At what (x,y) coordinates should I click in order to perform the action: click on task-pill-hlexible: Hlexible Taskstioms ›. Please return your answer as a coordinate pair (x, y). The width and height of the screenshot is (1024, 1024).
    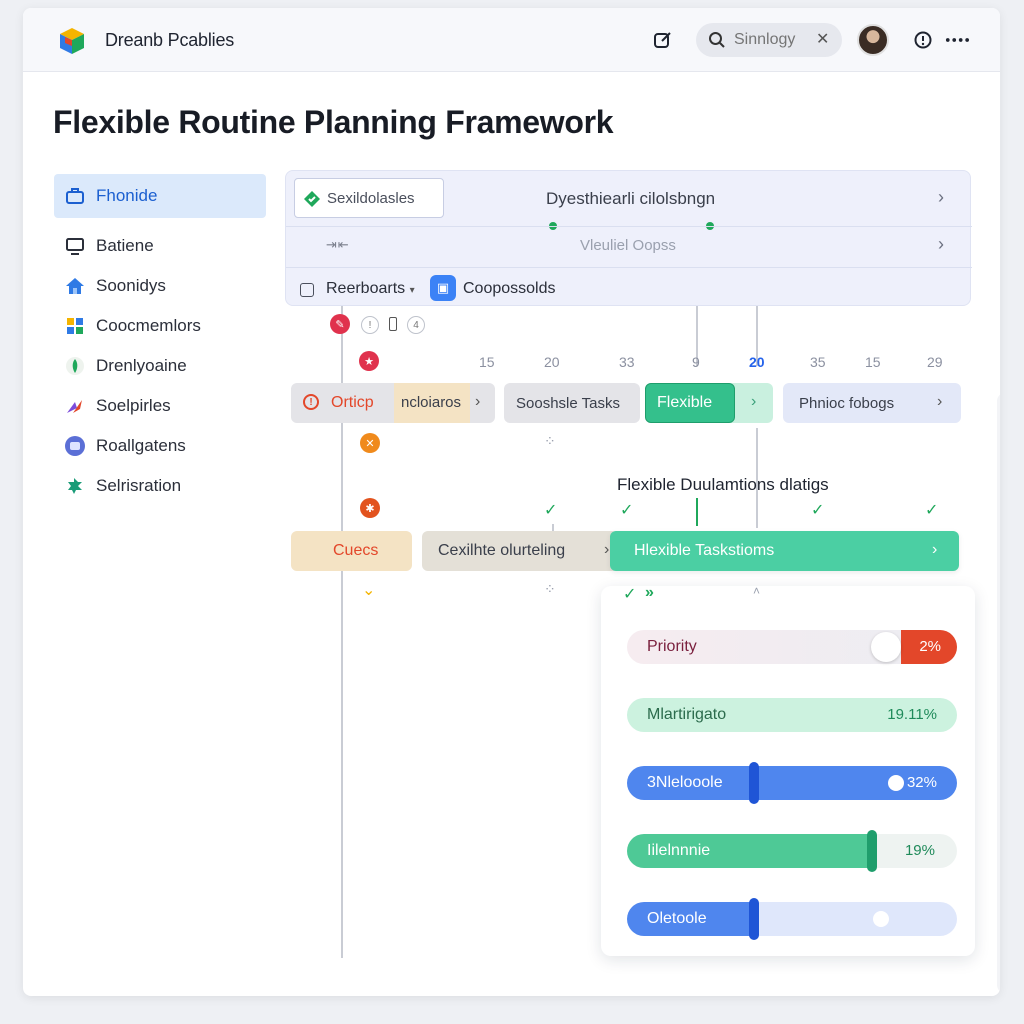
    Looking at the image, I should click on (784, 551).